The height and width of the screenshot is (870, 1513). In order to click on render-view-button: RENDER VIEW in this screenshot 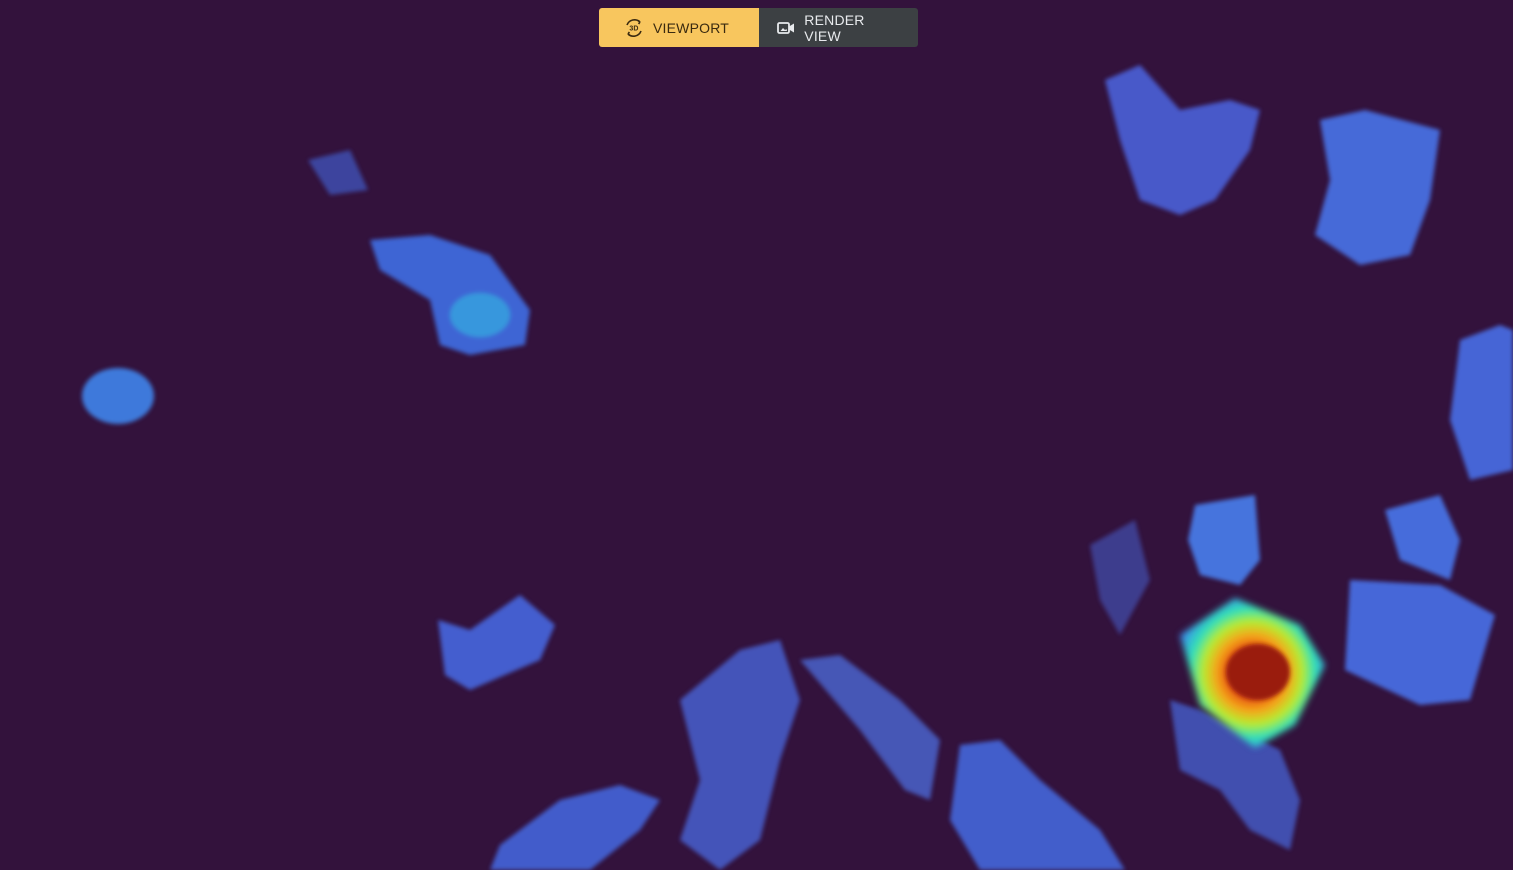, I will do `click(838, 27)`.